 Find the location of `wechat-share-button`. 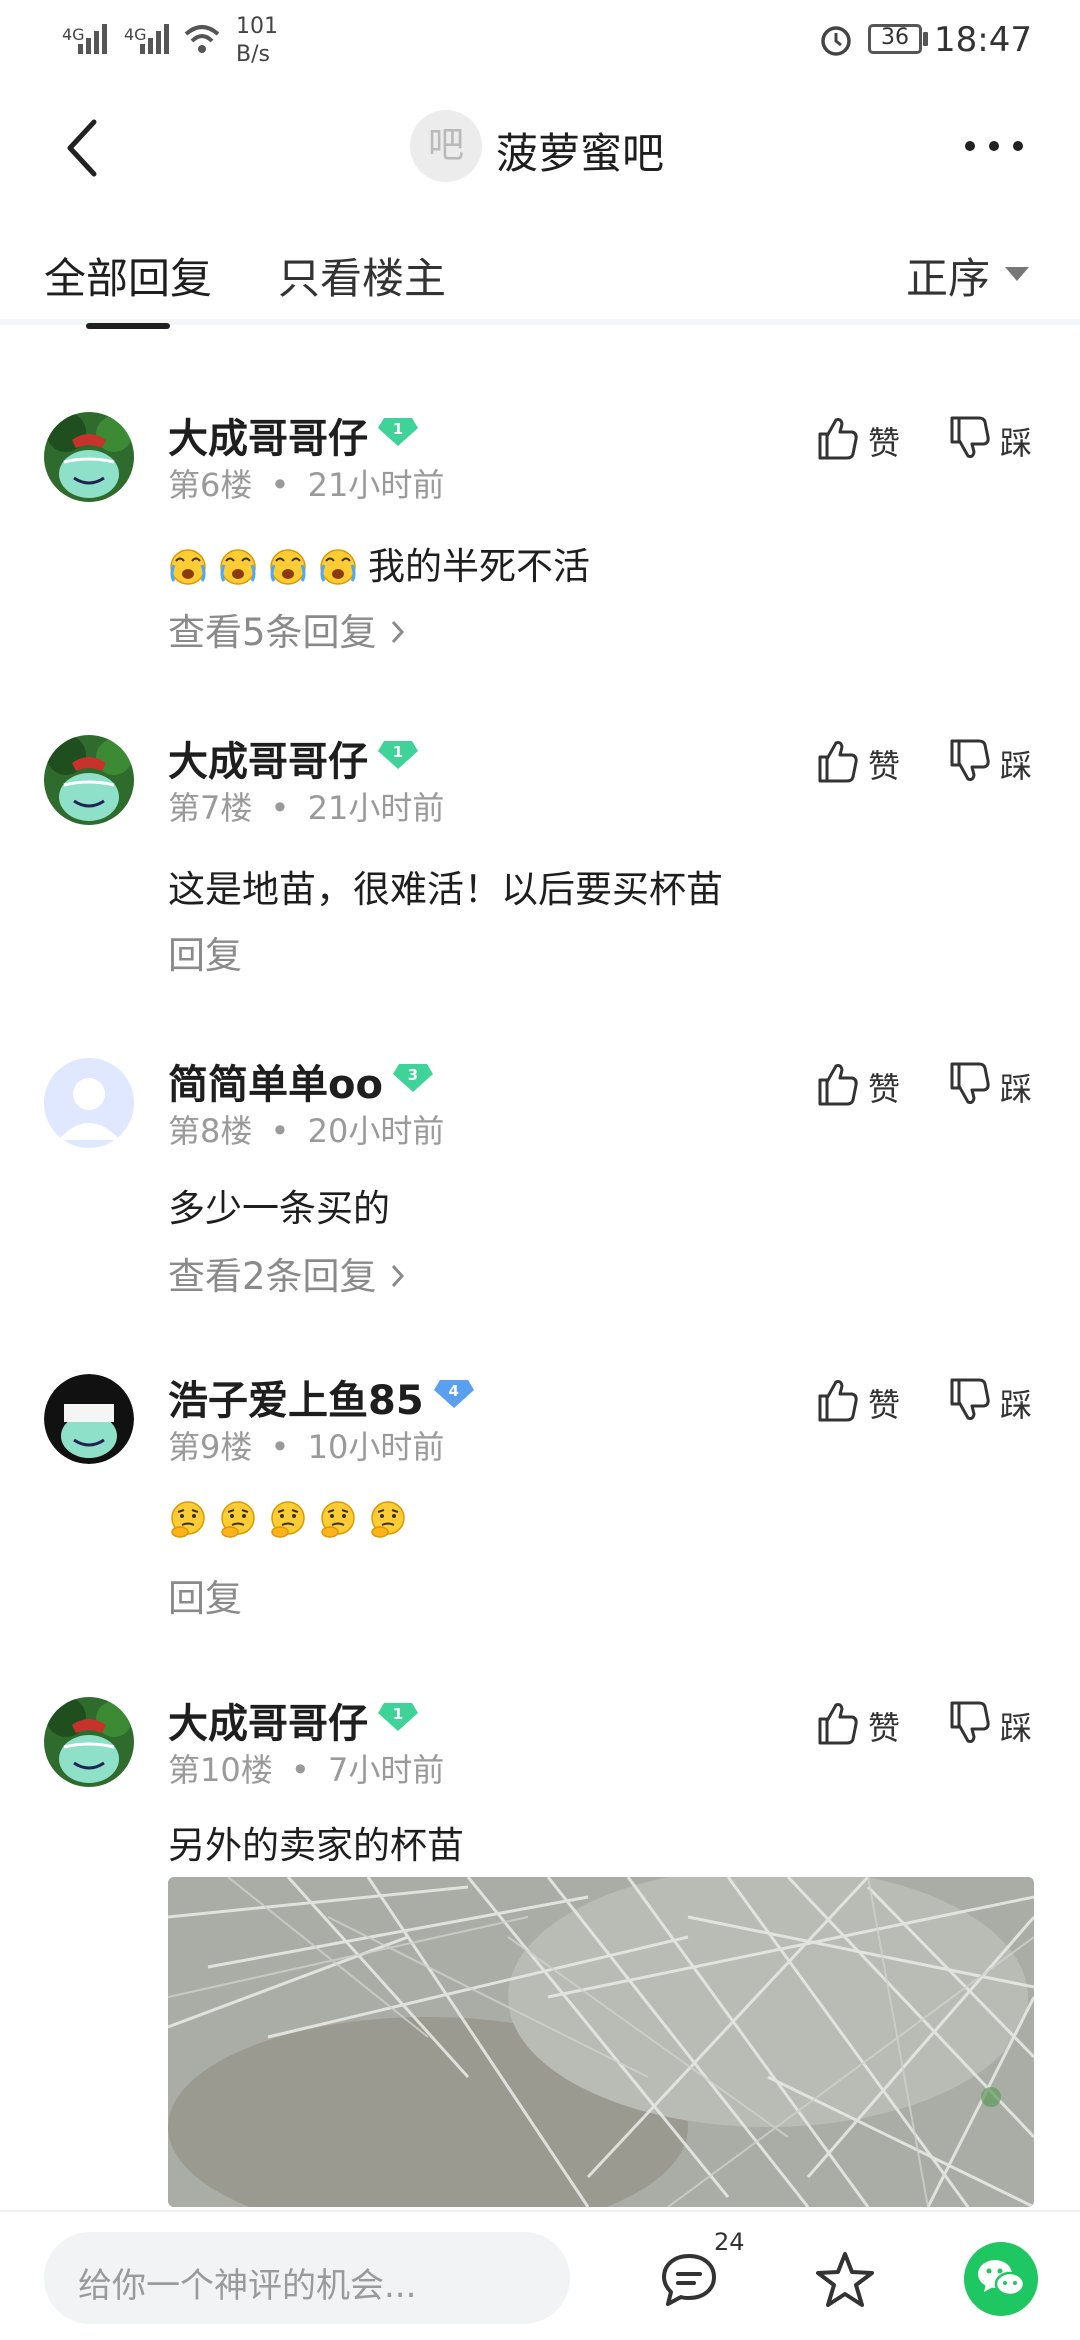

wechat-share-button is located at coordinates (1001, 2279).